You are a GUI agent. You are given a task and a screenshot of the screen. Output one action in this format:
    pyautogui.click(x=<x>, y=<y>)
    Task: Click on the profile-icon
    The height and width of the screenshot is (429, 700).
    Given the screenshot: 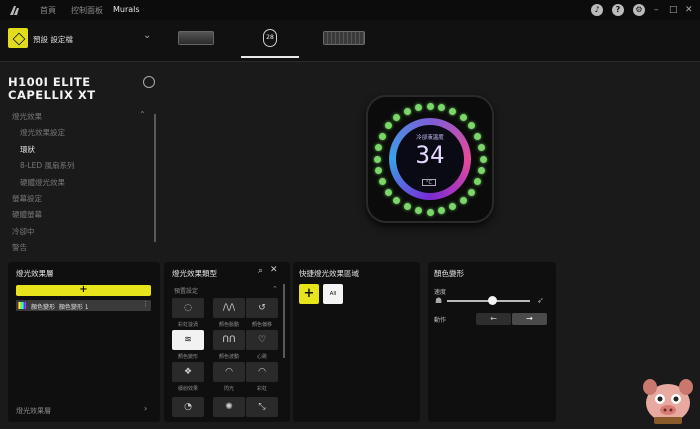 What is the action you would take?
    pyautogui.click(x=18, y=38)
    